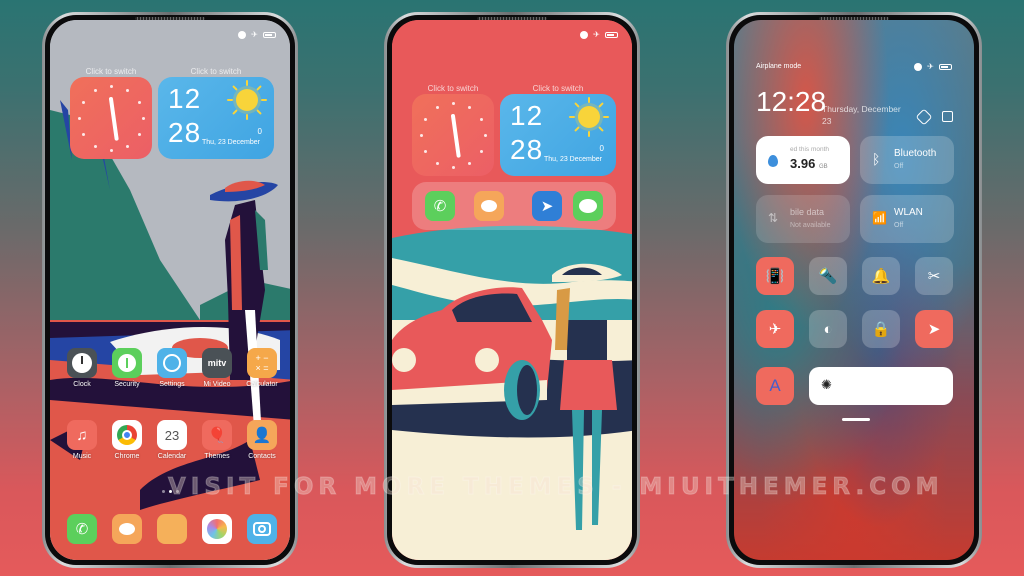 Image resolution: width=1024 pixels, height=576 pixels. I want to click on dock-gallery-icon, so click(217, 529).